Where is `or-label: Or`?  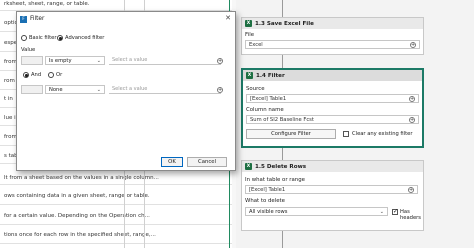 or-label: Or is located at coordinates (59, 75).